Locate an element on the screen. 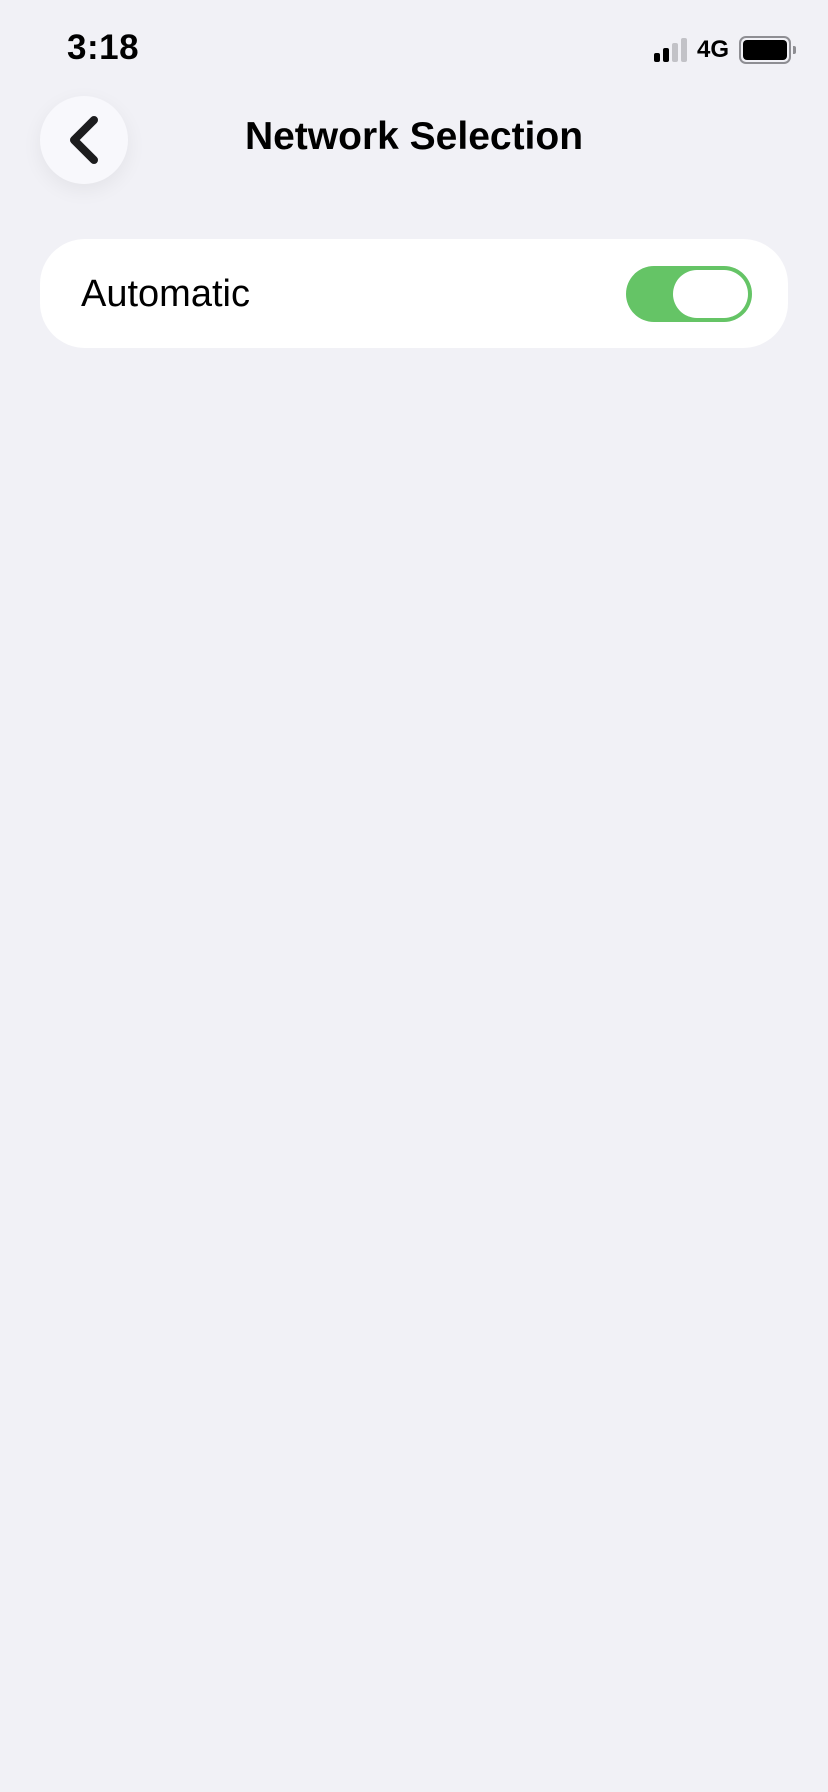 The width and height of the screenshot is (828, 1792). cellular-signal-icon is located at coordinates (670, 50).